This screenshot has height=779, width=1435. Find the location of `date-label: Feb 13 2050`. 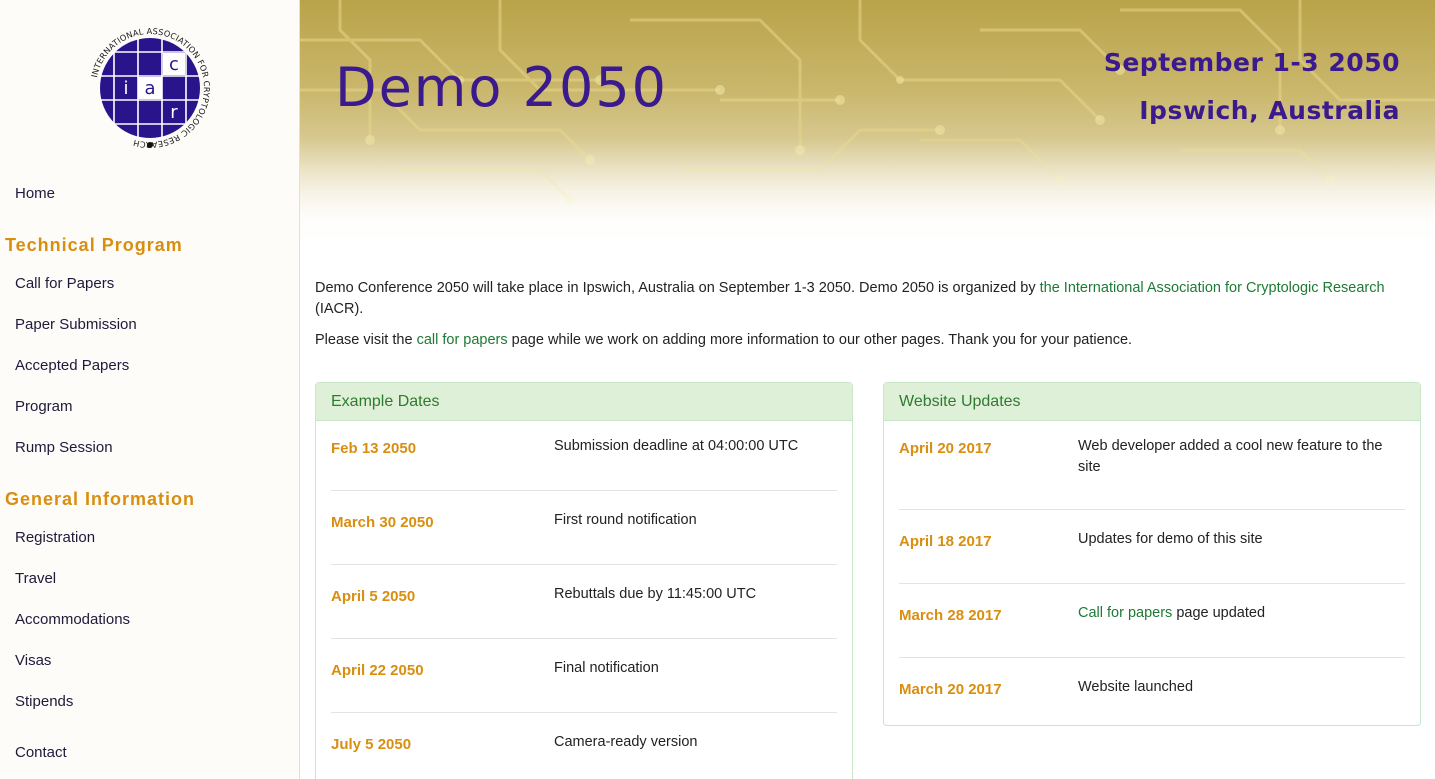

date-label: Feb 13 2050 is located at coordinates (374, 448).